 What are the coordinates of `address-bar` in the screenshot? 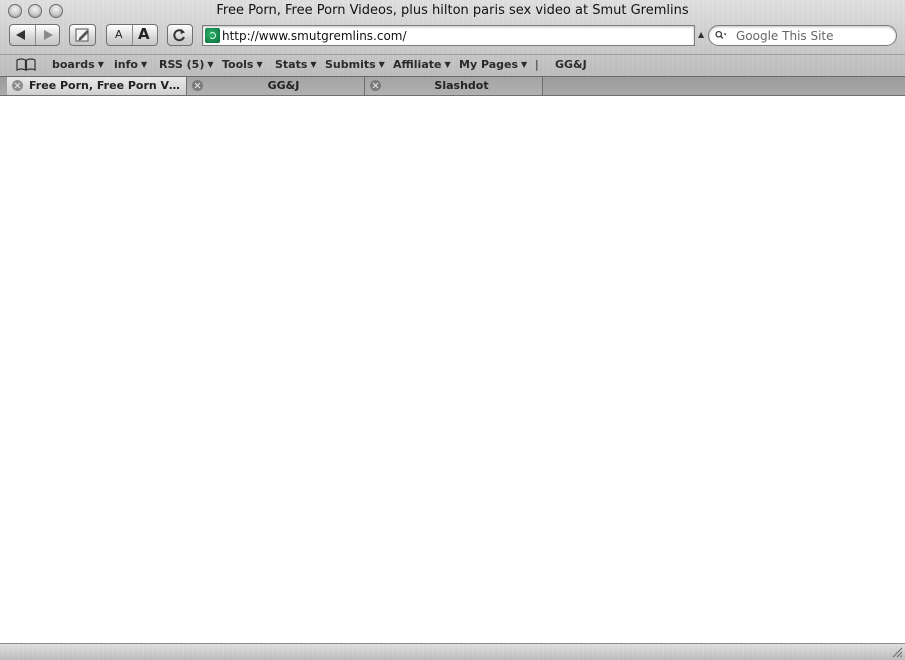 It's located at (448, 35).